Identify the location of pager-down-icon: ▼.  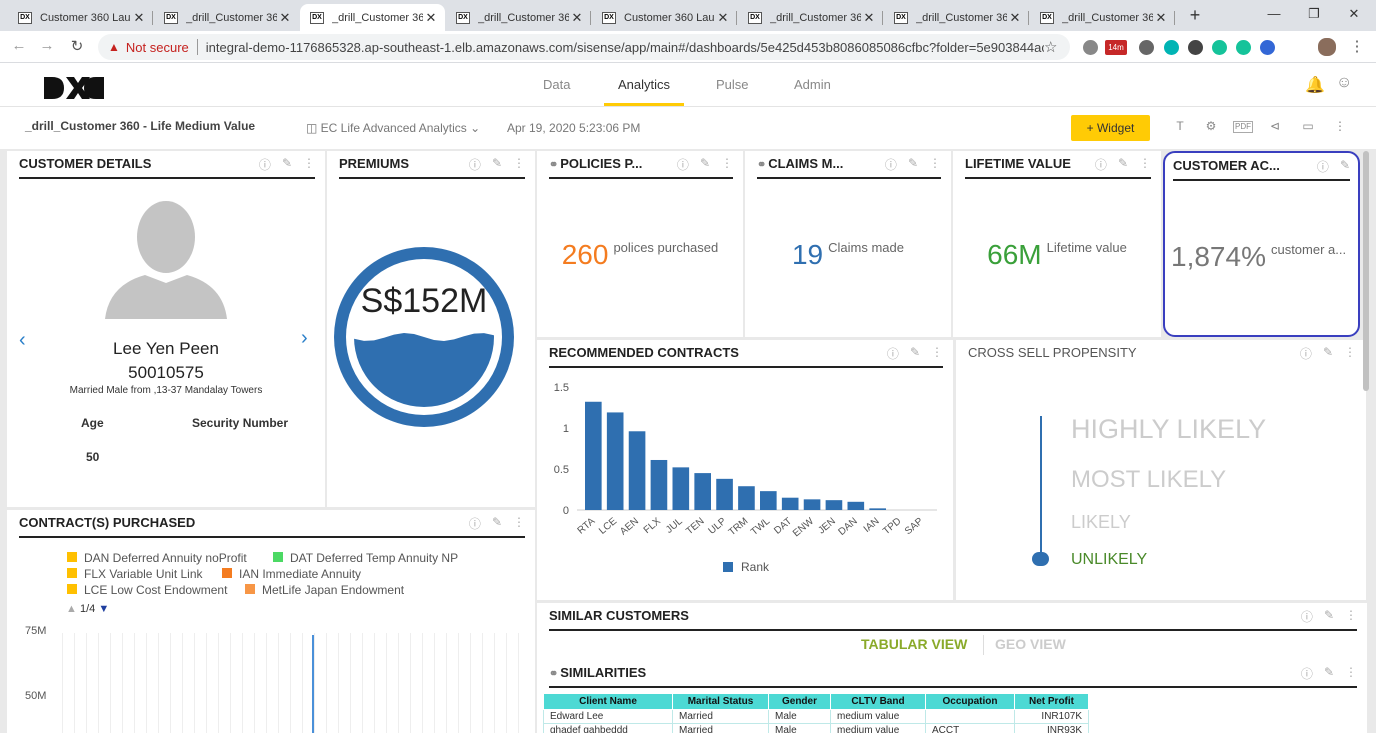
(103, 609).